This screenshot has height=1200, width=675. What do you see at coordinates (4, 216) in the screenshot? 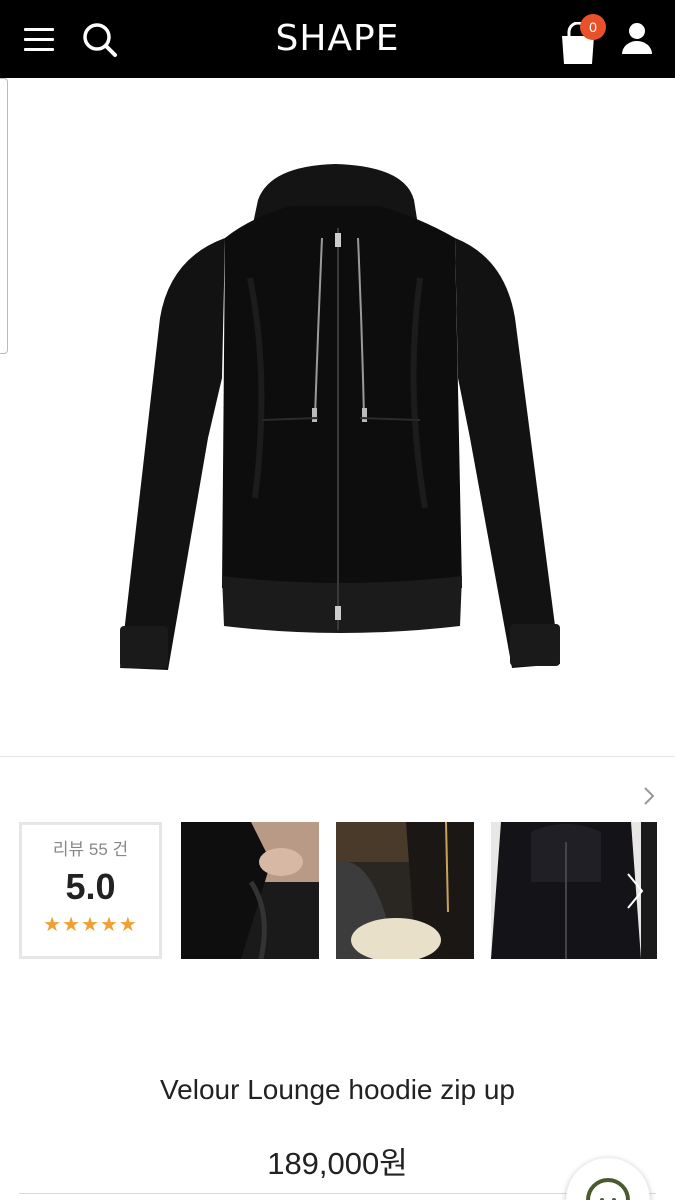
I see `side-drawer-tab` at bounding box center [4, 216].